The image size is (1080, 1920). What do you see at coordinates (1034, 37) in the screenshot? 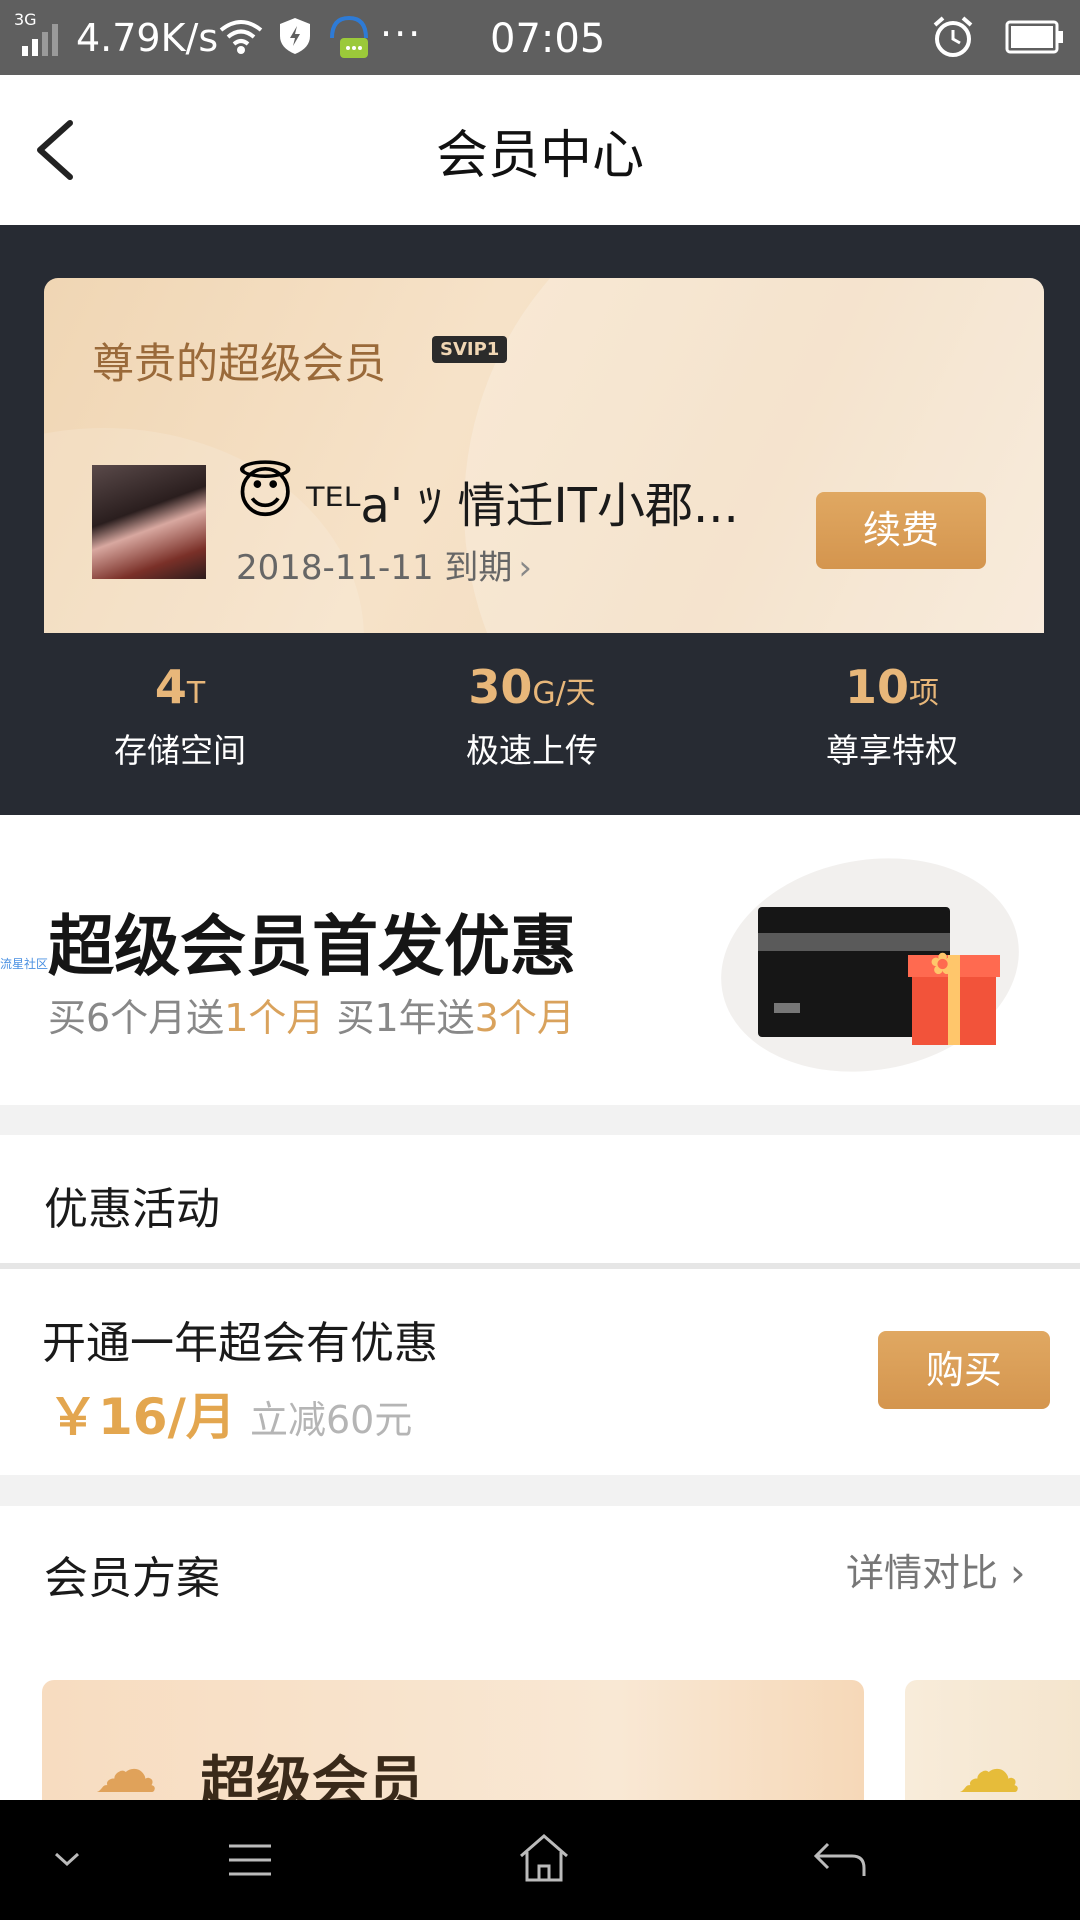
I see `battery-icon` at bounding box center [1034, 37].